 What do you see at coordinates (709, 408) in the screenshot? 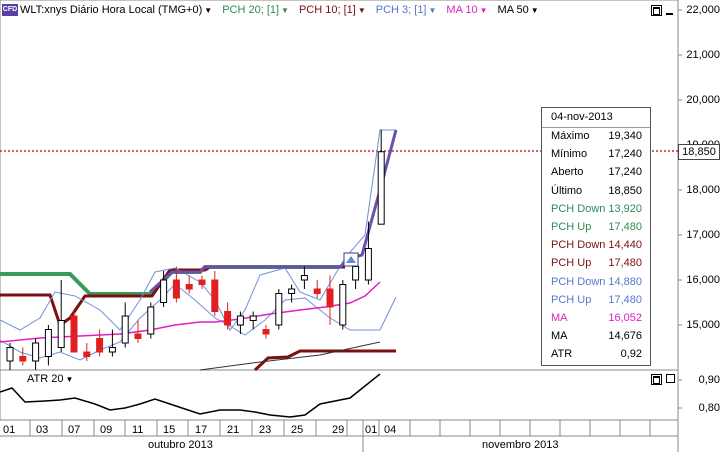
I see `atr-tick-label: 0,80` at bounding box center [709, 408].